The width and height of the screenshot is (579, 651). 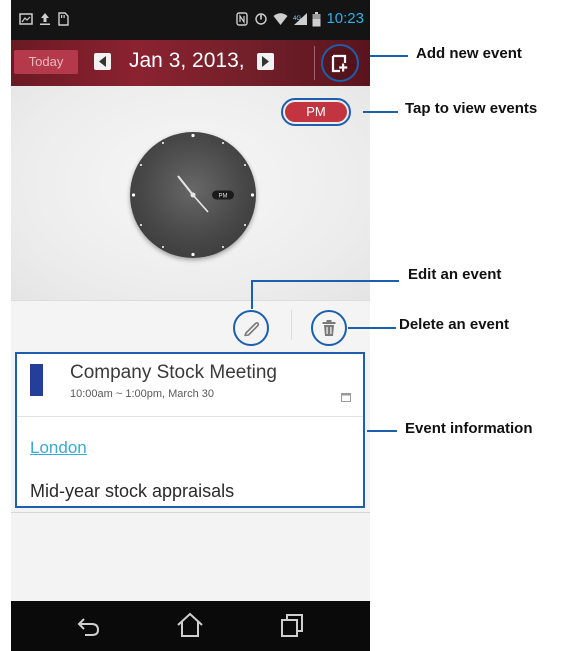 What do you see at coordinates (380, 112) in the screenshot?
I see `tap-to-view-callout-line` at bounding box center [380, 112].